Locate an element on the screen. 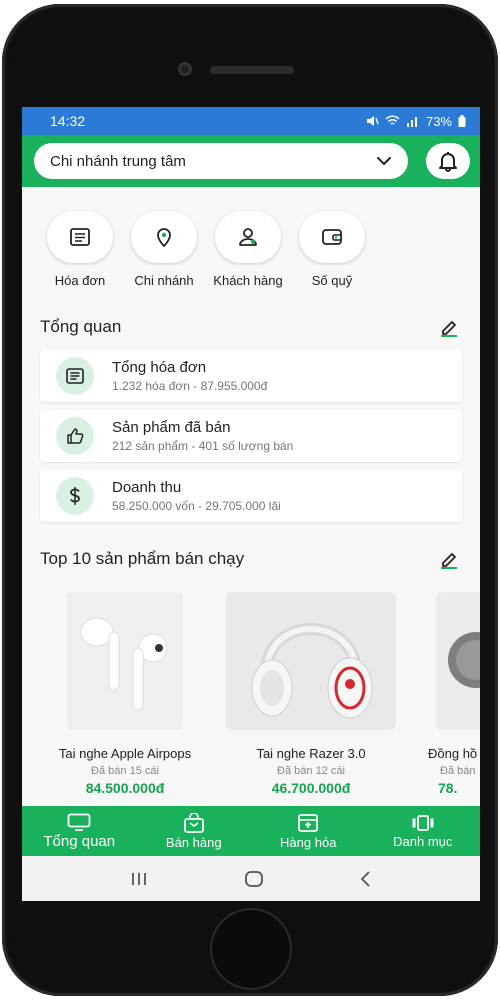 The height and width of the screenshot is (1000, 500). wallet-icon is located at coordinates (332, 237).